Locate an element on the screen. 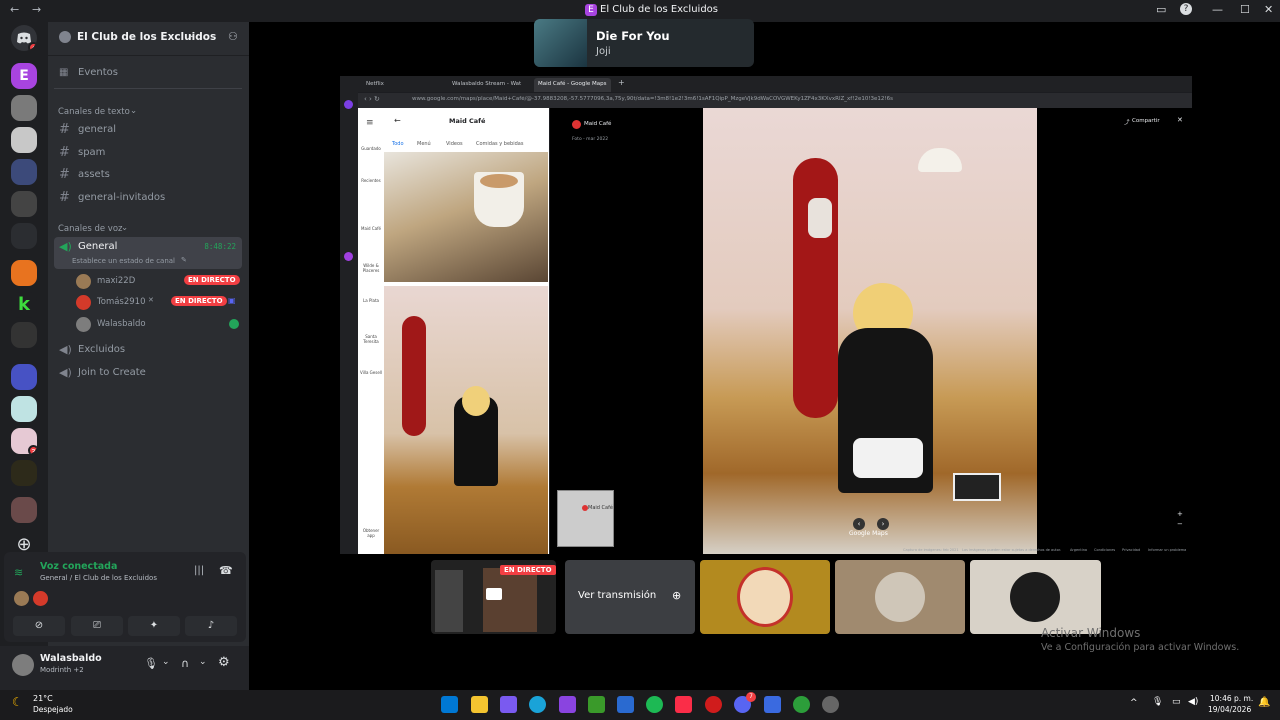  folder-icon is located at coordinates (24, 377).